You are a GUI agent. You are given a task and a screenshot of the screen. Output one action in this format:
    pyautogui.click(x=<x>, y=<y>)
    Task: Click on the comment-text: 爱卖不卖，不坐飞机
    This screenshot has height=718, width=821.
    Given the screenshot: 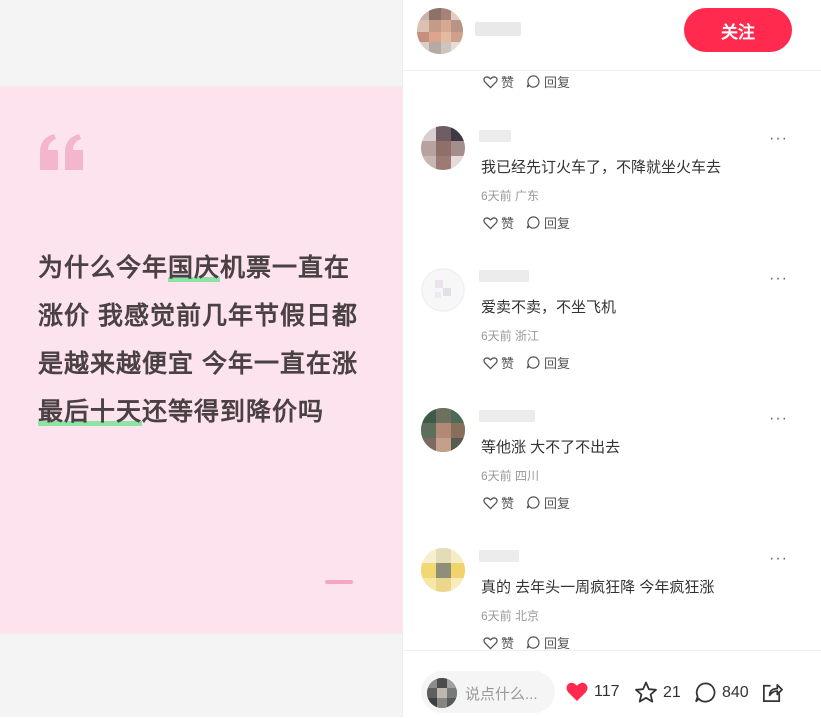 What is the action you would take?
    pyautogui.click(x=549, y=307)
    